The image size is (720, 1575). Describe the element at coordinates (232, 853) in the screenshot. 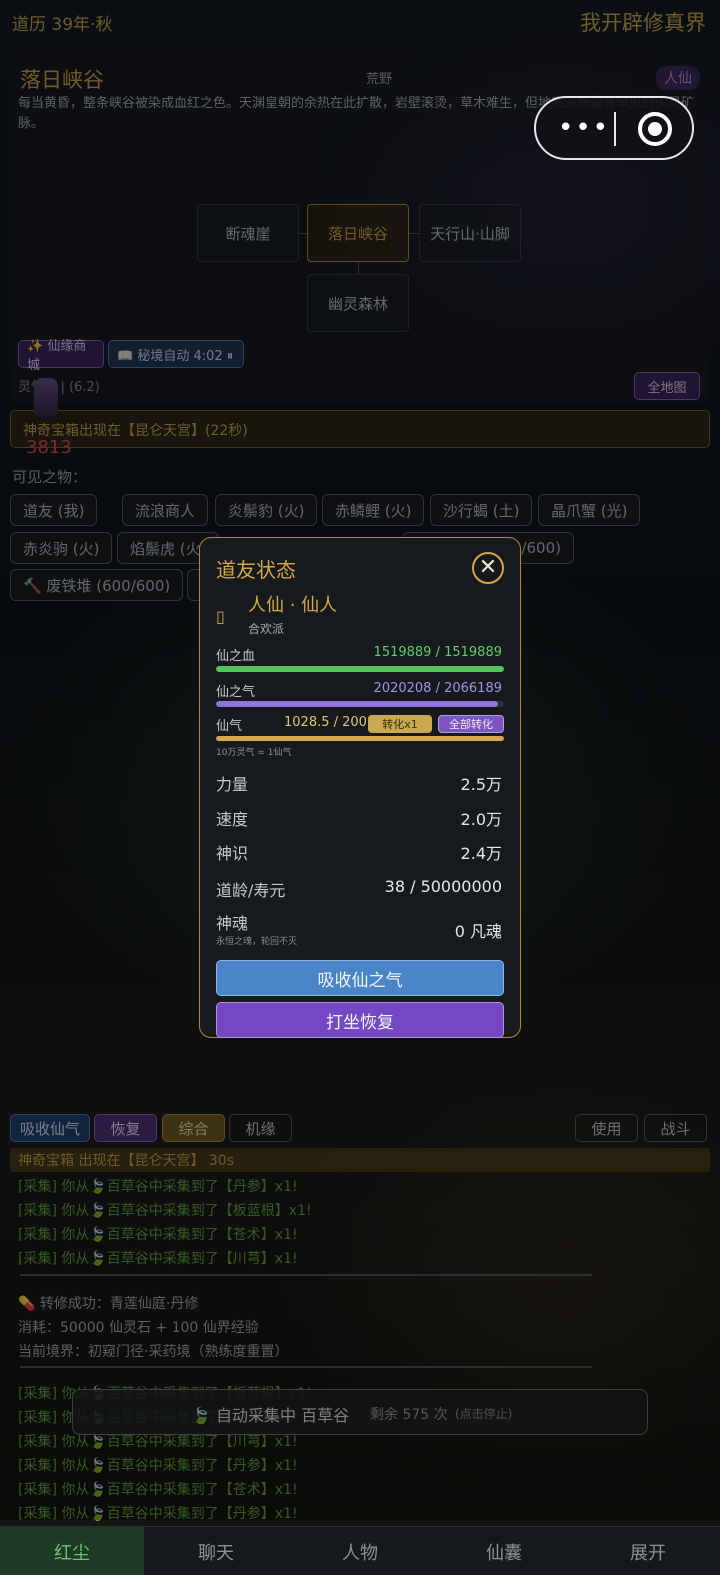

I see `stat-sense-label: 神识` at that location.